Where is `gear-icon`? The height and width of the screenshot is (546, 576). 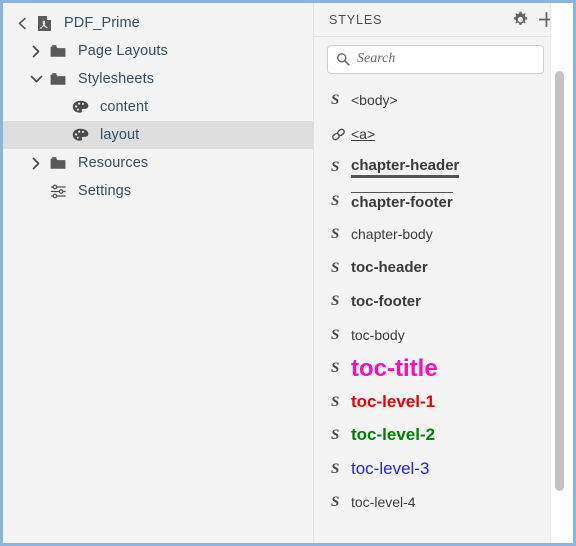 gear-icon is located at coordinates (520, 20).